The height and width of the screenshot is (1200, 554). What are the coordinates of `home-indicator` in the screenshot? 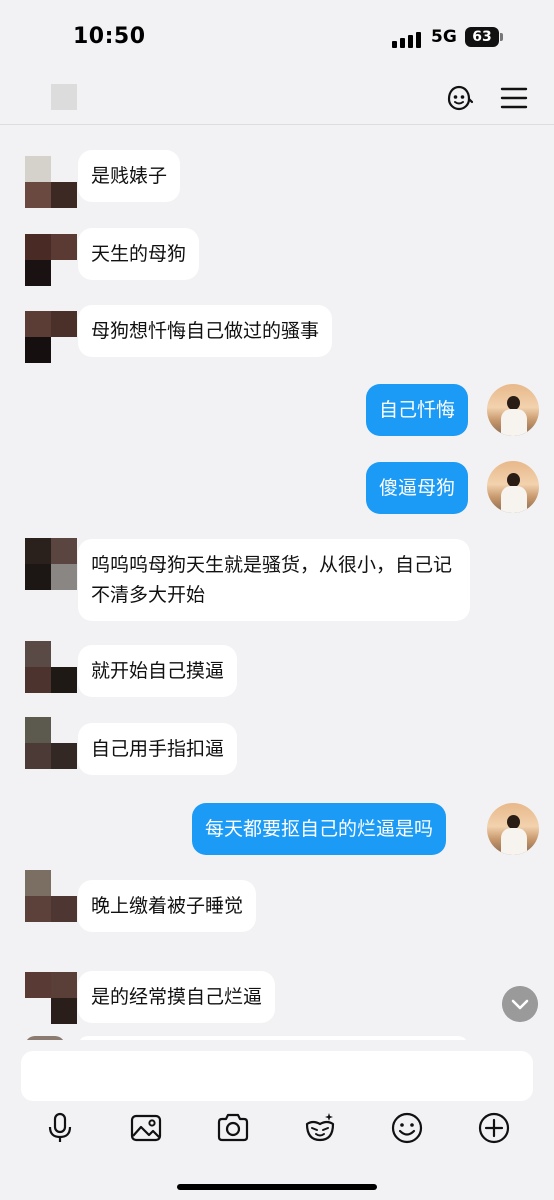 It's located at (277, 1187).